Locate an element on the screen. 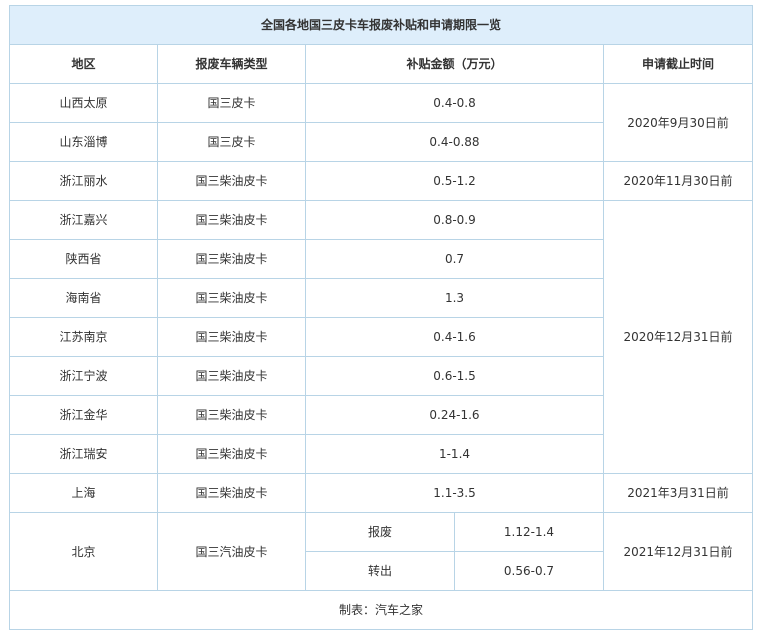 Image resolution: width=758 pixels, height=636 pixels. cell-amount: 1.1-3.5 is located at coordinates (454, 493).